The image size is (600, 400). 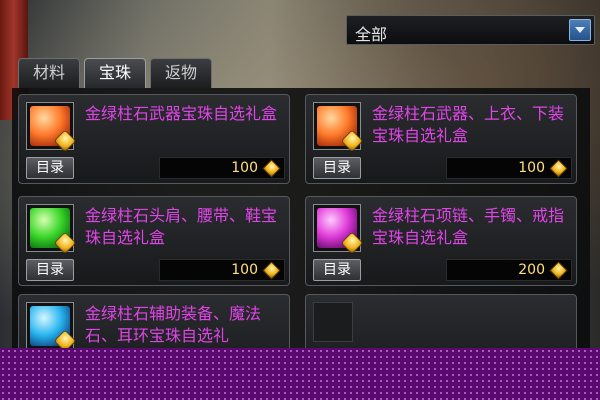 I want to click on dropdown-selected-value: 全部, so click(x=371, y=34).